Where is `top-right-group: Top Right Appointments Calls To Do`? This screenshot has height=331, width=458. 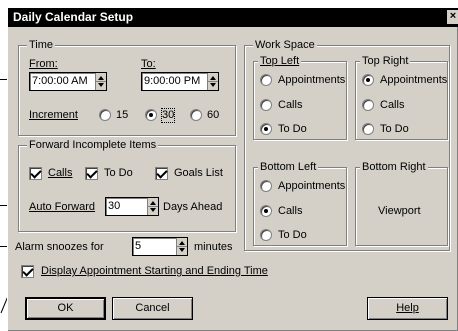
top-right-group: Top Right Appointments Calls To Do is located at coordinates (401, 97).